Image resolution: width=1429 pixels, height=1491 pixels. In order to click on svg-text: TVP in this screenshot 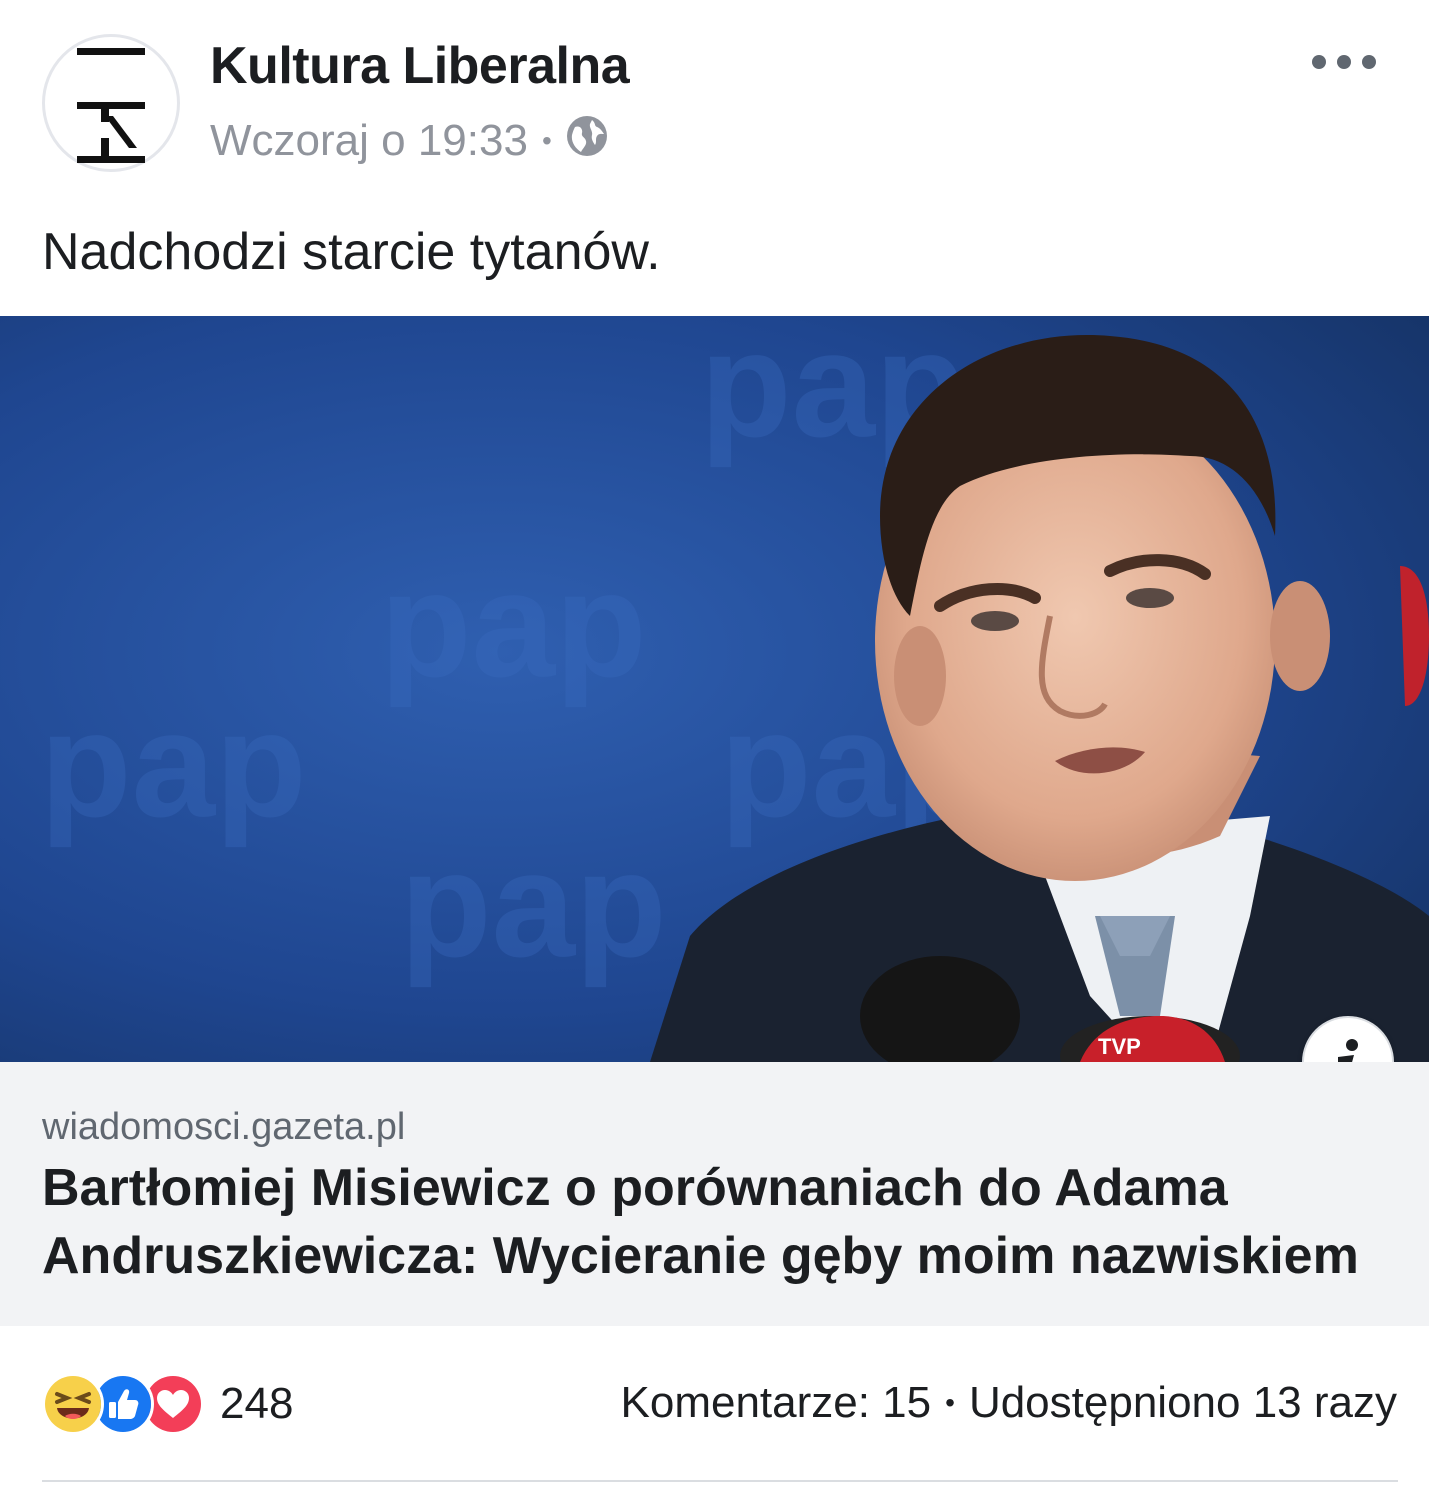, I will do `click(1119, 1046)`.